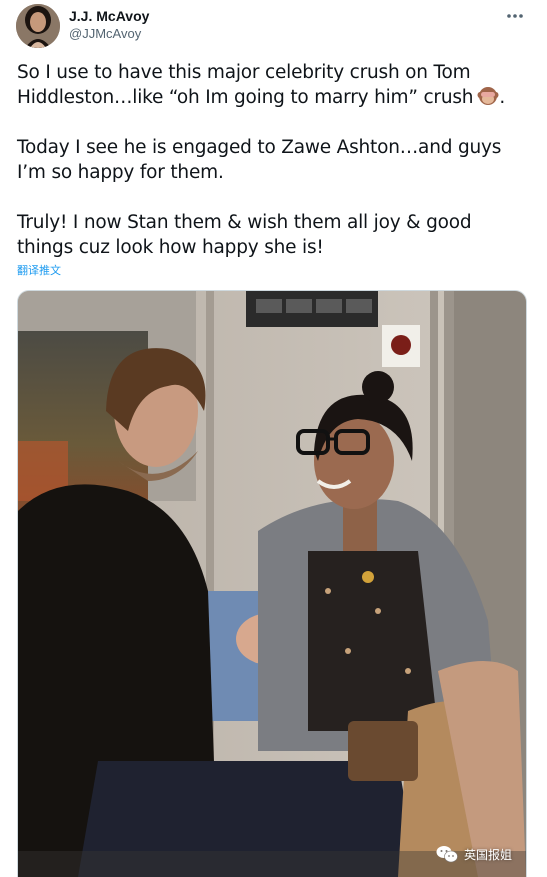  Describe the element at coordinates (447, 854) in the screenshot. I see `wechat-icon` at that location.